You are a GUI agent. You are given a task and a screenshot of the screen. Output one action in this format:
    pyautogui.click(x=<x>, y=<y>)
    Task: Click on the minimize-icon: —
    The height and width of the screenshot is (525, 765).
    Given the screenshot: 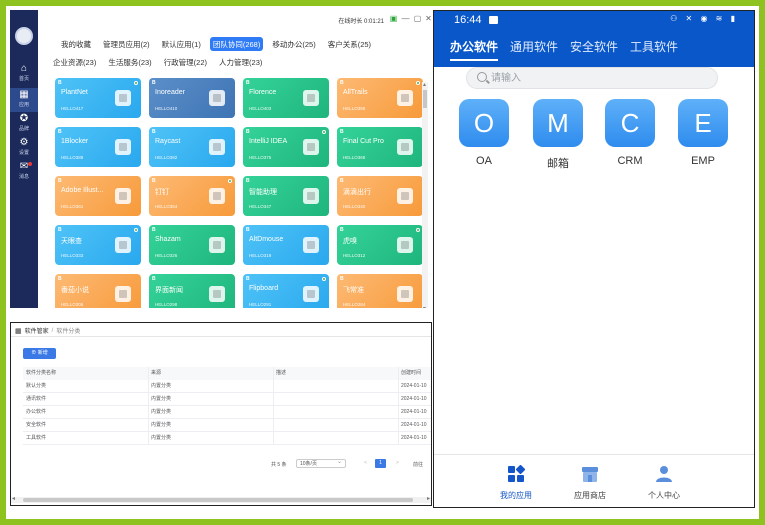 What is the action you would take?
    pyautogui.click(x=405, y=18)
    